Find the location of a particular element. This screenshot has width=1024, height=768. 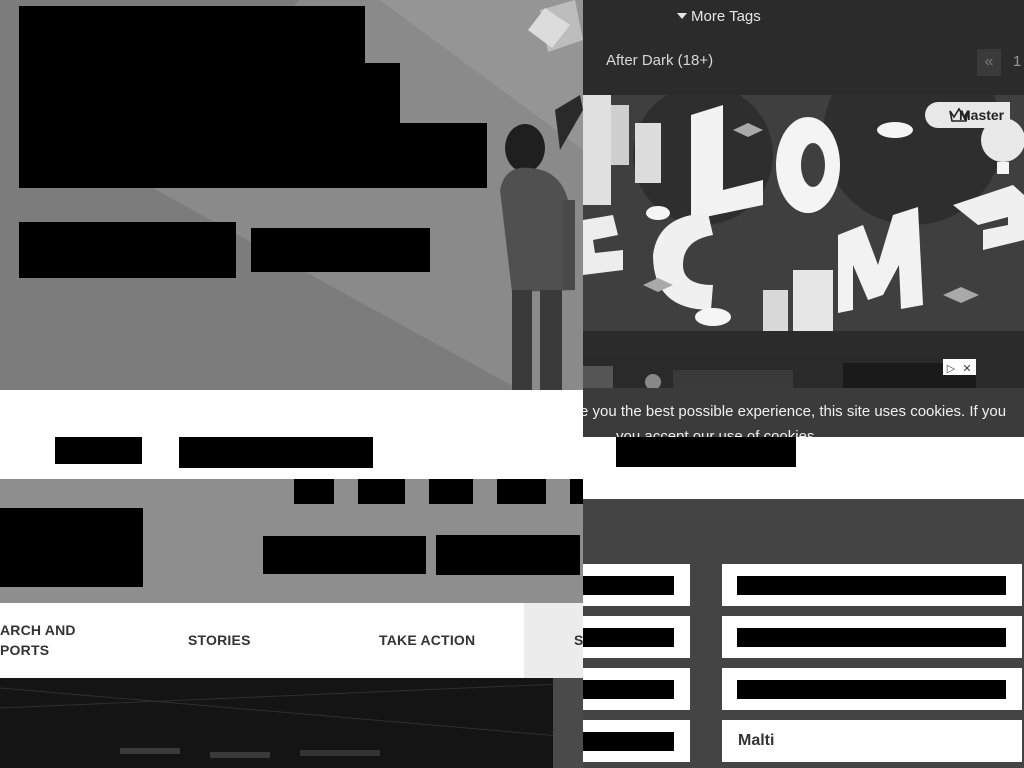

hero-photo is located at coordinates (291, 723).